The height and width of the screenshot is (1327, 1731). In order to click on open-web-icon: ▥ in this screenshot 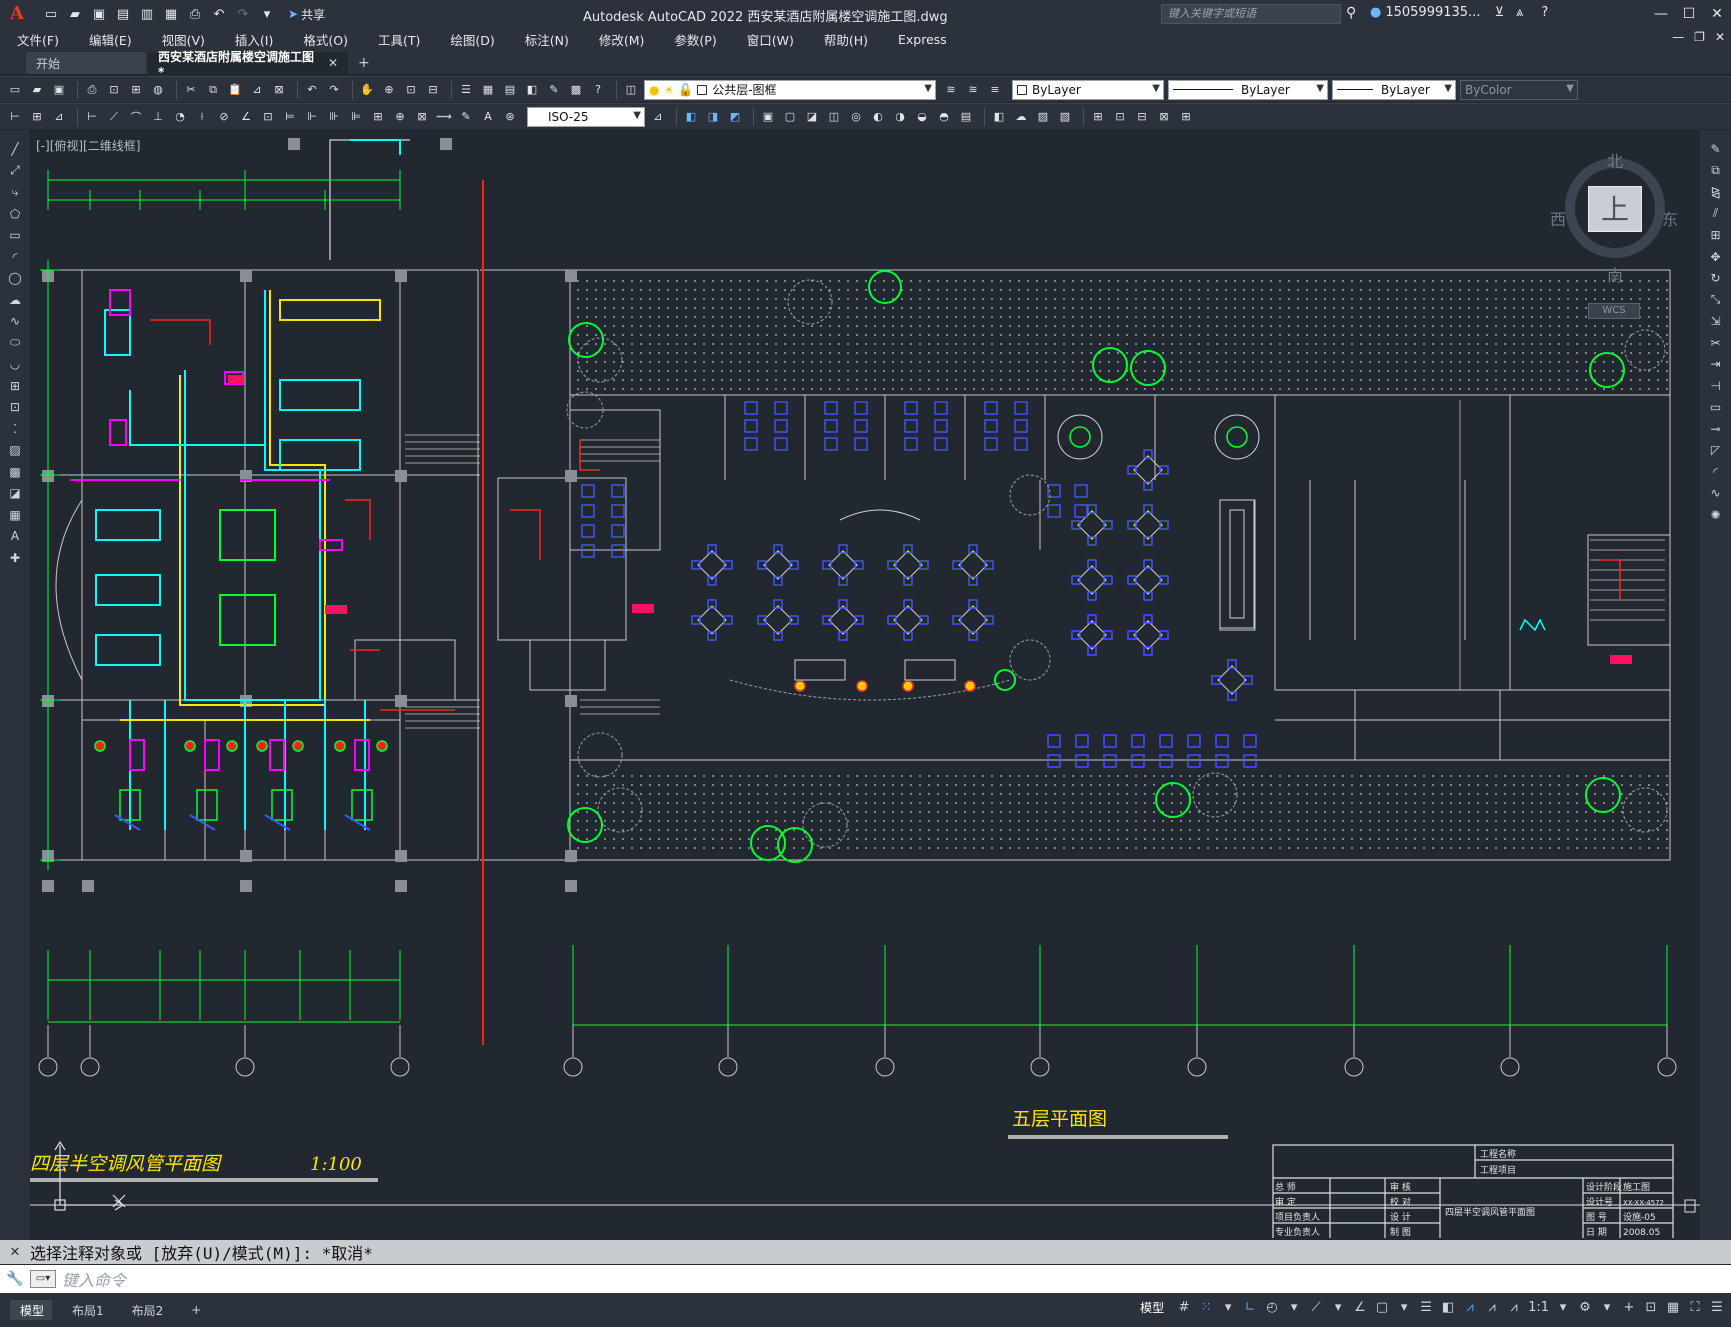, I will do `click(147, 14)`.